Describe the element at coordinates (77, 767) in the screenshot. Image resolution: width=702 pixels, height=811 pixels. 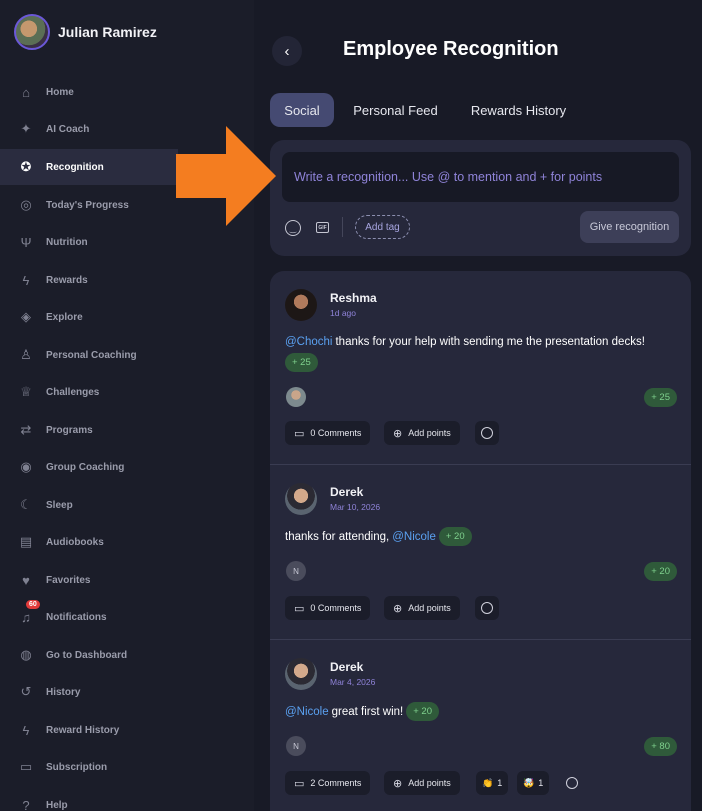
I see `sidebar-item-label: Subscription` at that location.